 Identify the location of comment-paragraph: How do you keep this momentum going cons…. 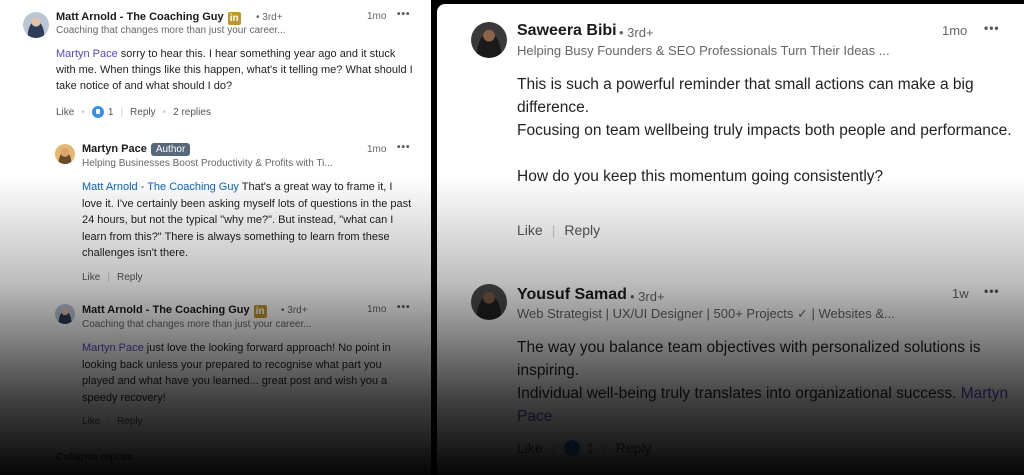
(700, 176).